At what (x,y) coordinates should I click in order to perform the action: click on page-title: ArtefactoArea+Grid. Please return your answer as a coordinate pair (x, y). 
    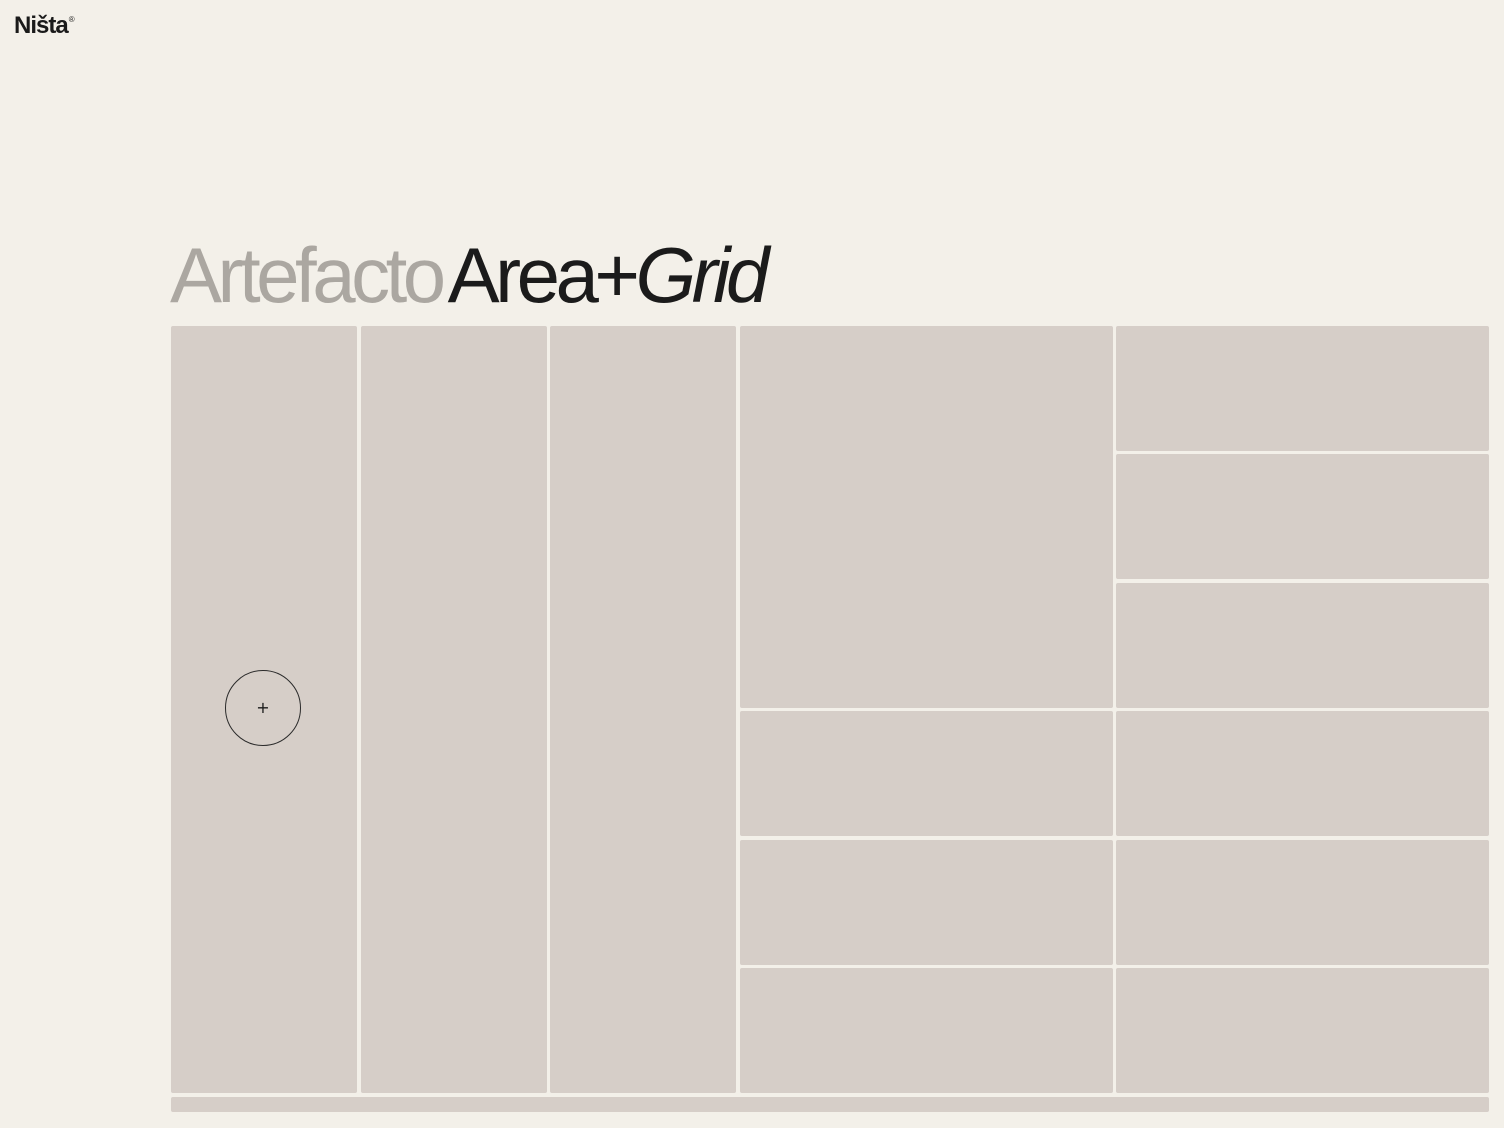
    Looking at the image, I should click on (469, 275).